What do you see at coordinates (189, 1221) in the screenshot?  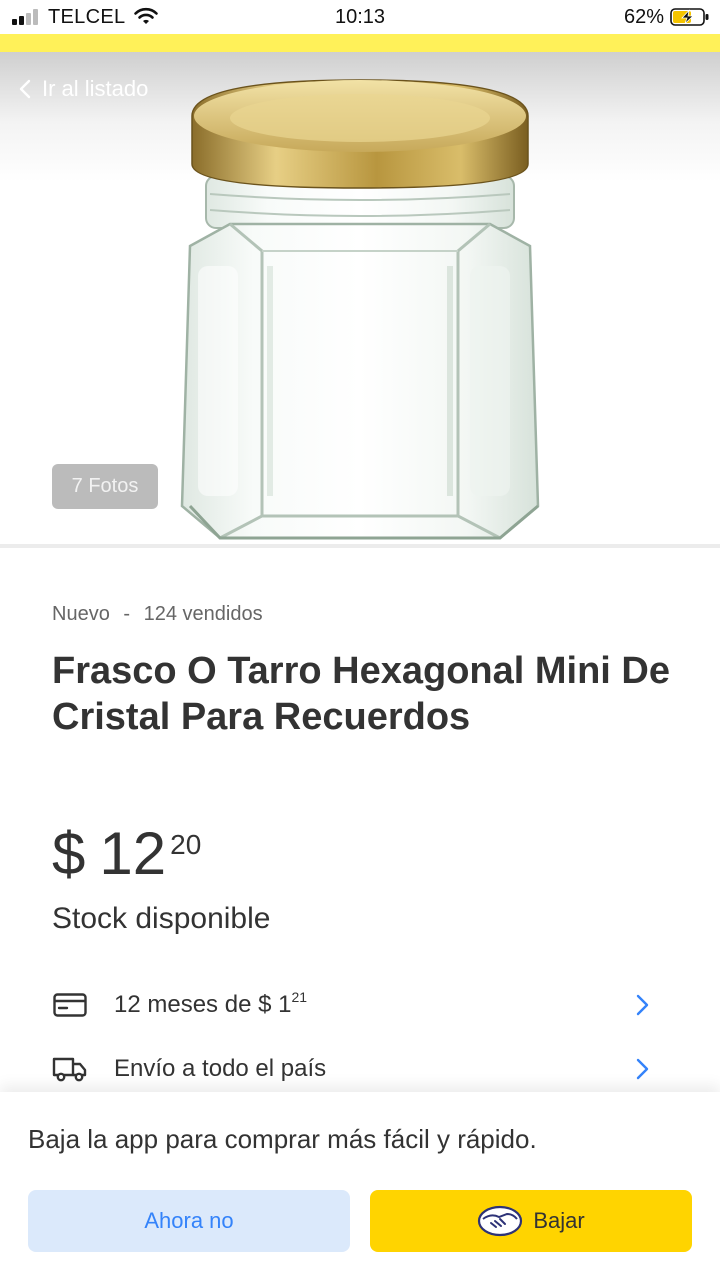 I see `not-now-button: Ahora no` at bounding box center [189, 1221].